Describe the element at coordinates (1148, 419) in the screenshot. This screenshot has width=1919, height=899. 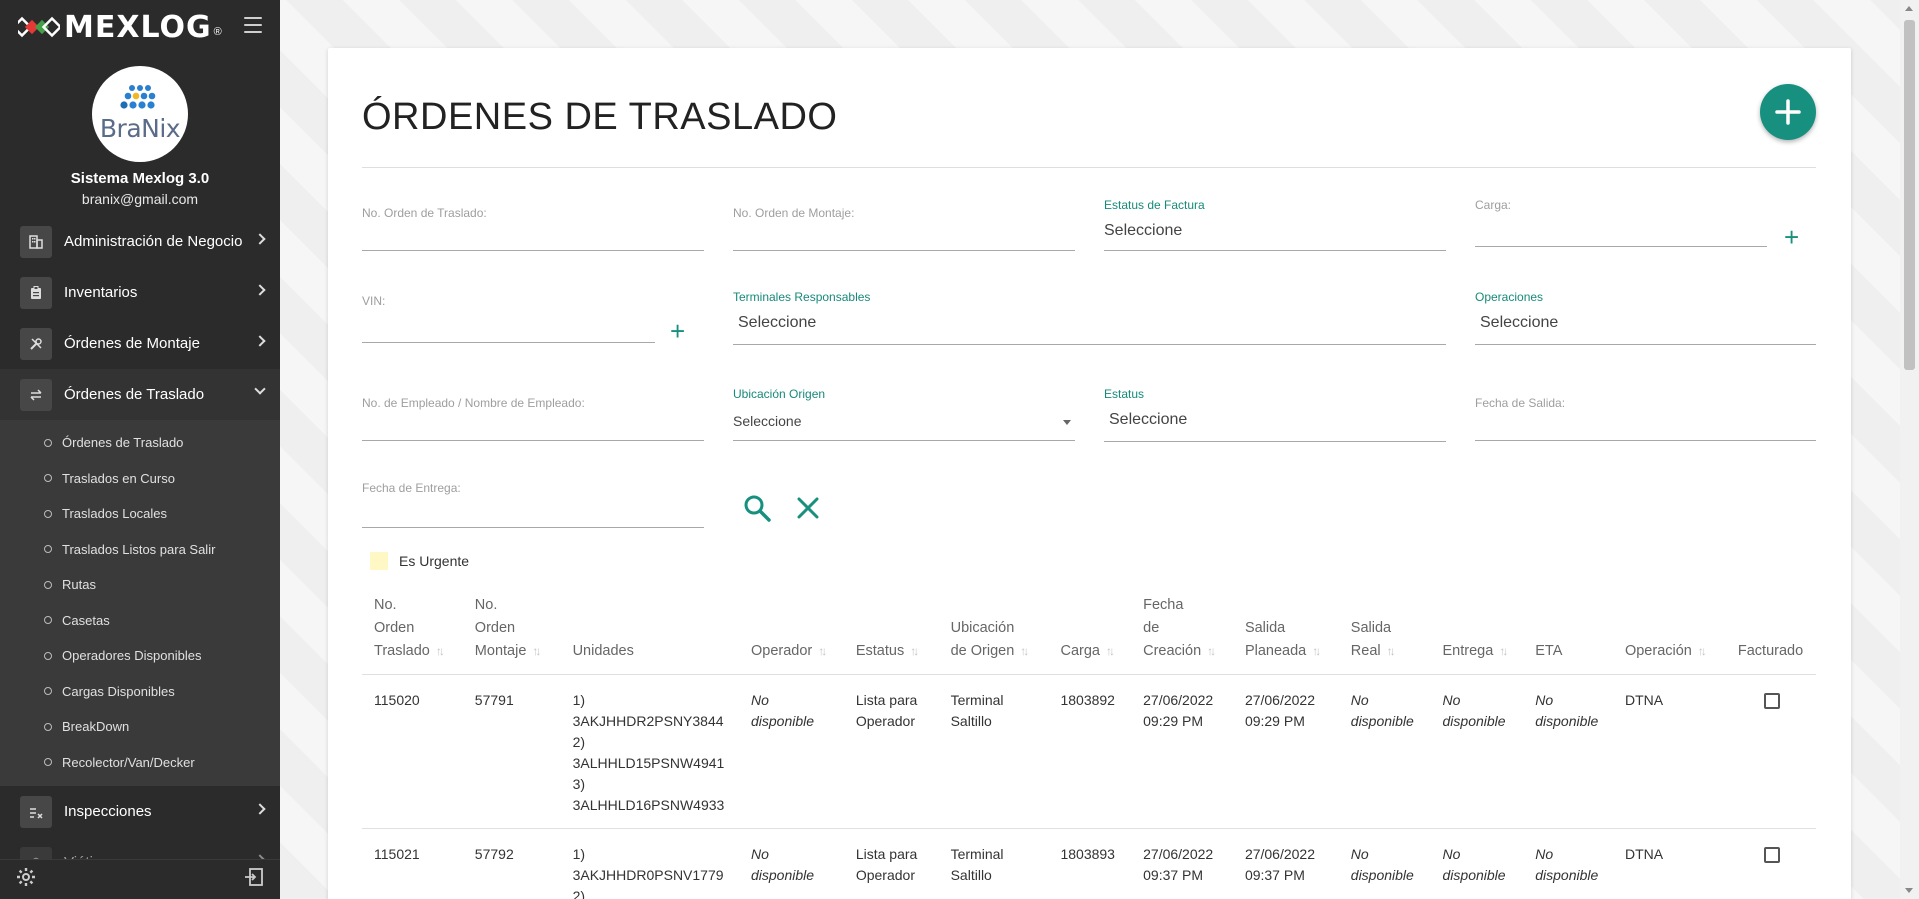
I see `estatus-value: Seleccione` at that location.